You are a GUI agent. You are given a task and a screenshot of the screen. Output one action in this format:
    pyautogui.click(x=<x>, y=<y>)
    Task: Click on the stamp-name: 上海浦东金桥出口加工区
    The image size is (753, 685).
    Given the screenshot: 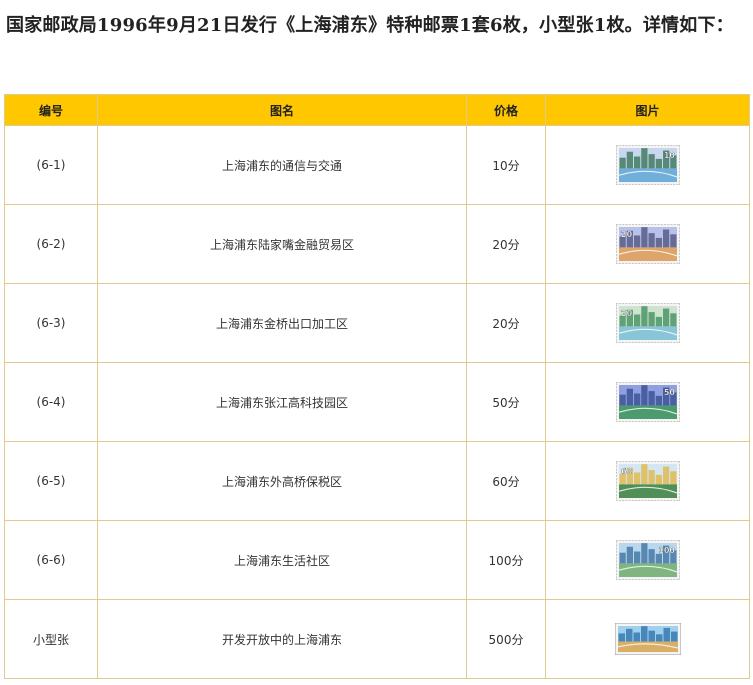 What is the action you would take?
    pyautogui.click(x=282, y=323)
    